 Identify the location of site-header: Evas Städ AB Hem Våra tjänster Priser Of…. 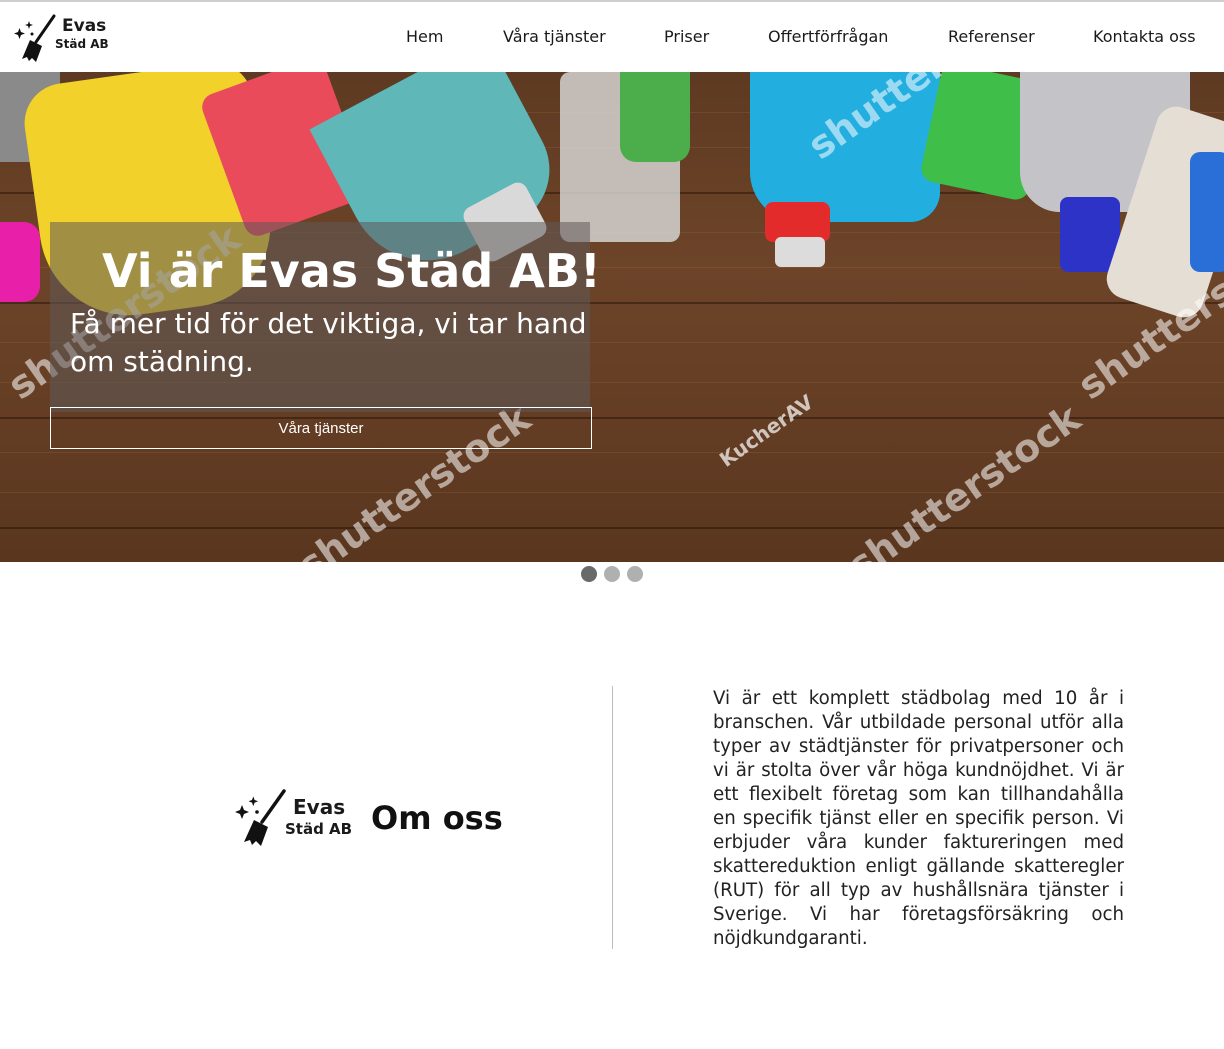
(612, 37).